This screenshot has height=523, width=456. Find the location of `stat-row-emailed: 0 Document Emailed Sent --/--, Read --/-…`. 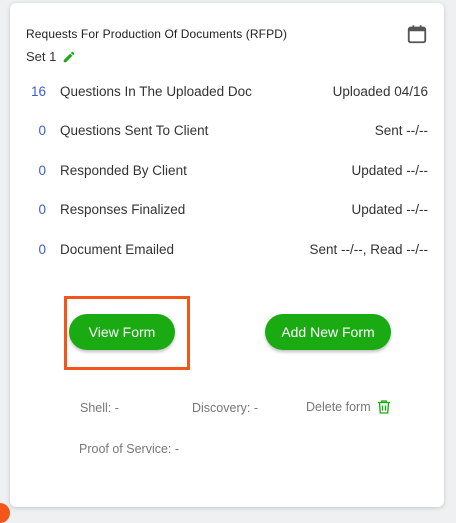

stat-row-emailed: 0 Document Emailed Sent --/--, Read --/-… is located at coordinates (227, 249).